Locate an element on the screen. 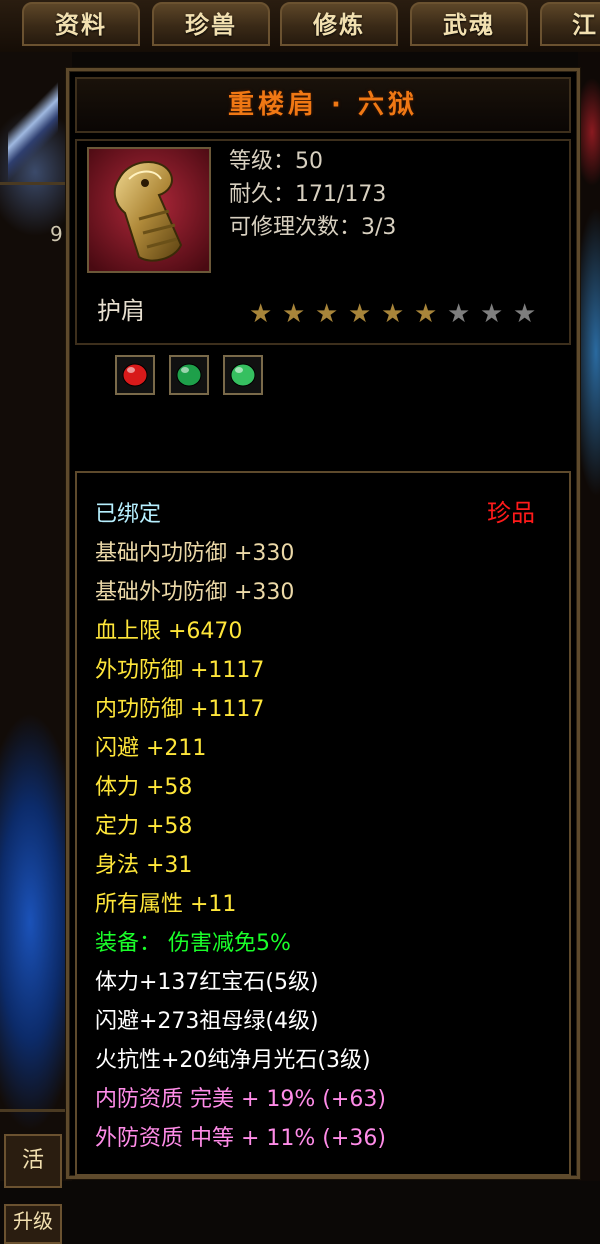  durability-row: 耐久：171/173 is located at coordinates (312, 194).